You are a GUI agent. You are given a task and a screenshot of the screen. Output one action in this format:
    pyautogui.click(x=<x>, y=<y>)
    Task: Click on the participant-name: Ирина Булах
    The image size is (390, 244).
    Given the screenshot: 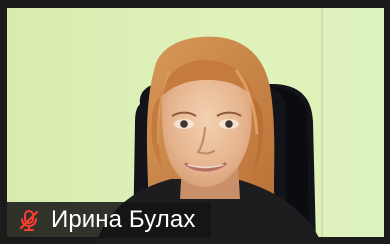 What is the action you would take?
    pyautogui.click(x=123, y=219)
    